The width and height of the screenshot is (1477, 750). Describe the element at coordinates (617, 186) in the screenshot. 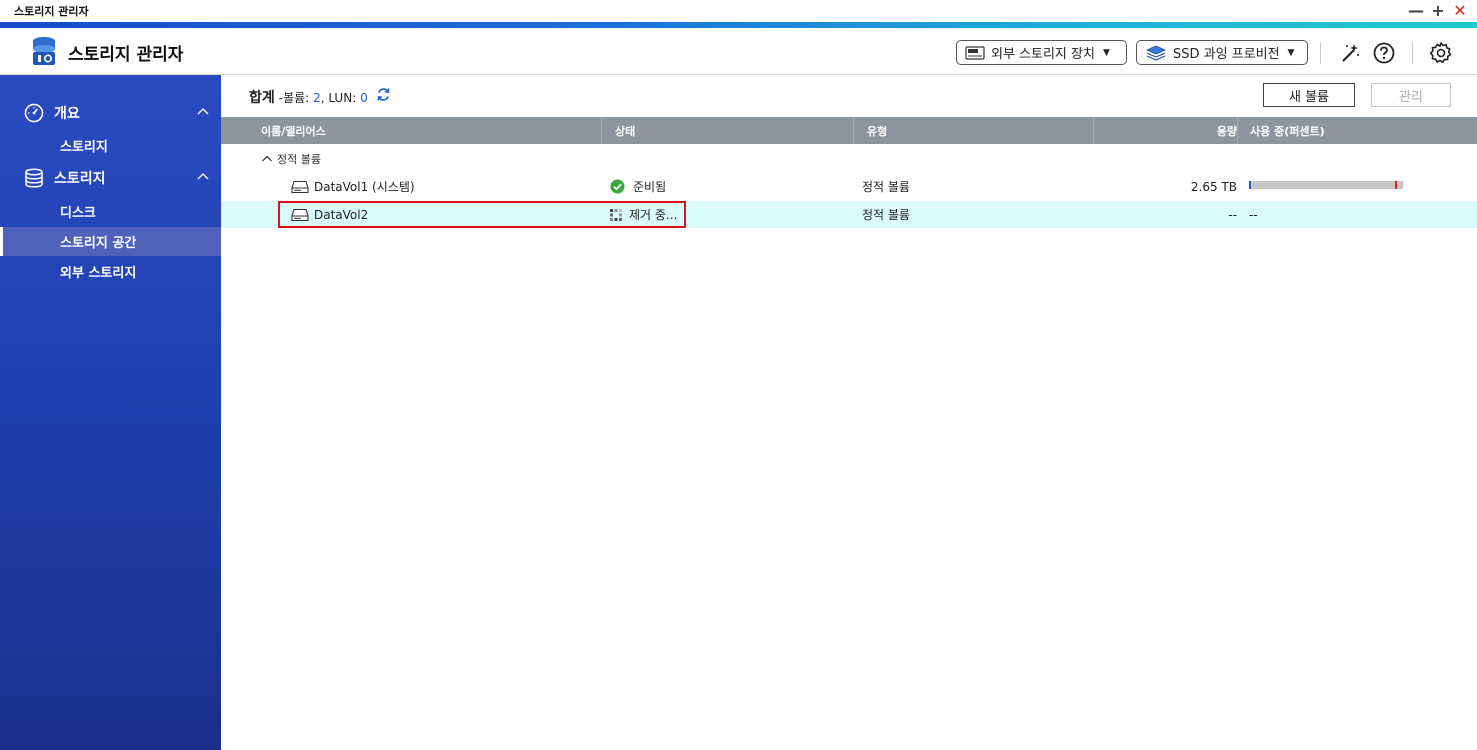

I see `check-circle-icon` at that location.